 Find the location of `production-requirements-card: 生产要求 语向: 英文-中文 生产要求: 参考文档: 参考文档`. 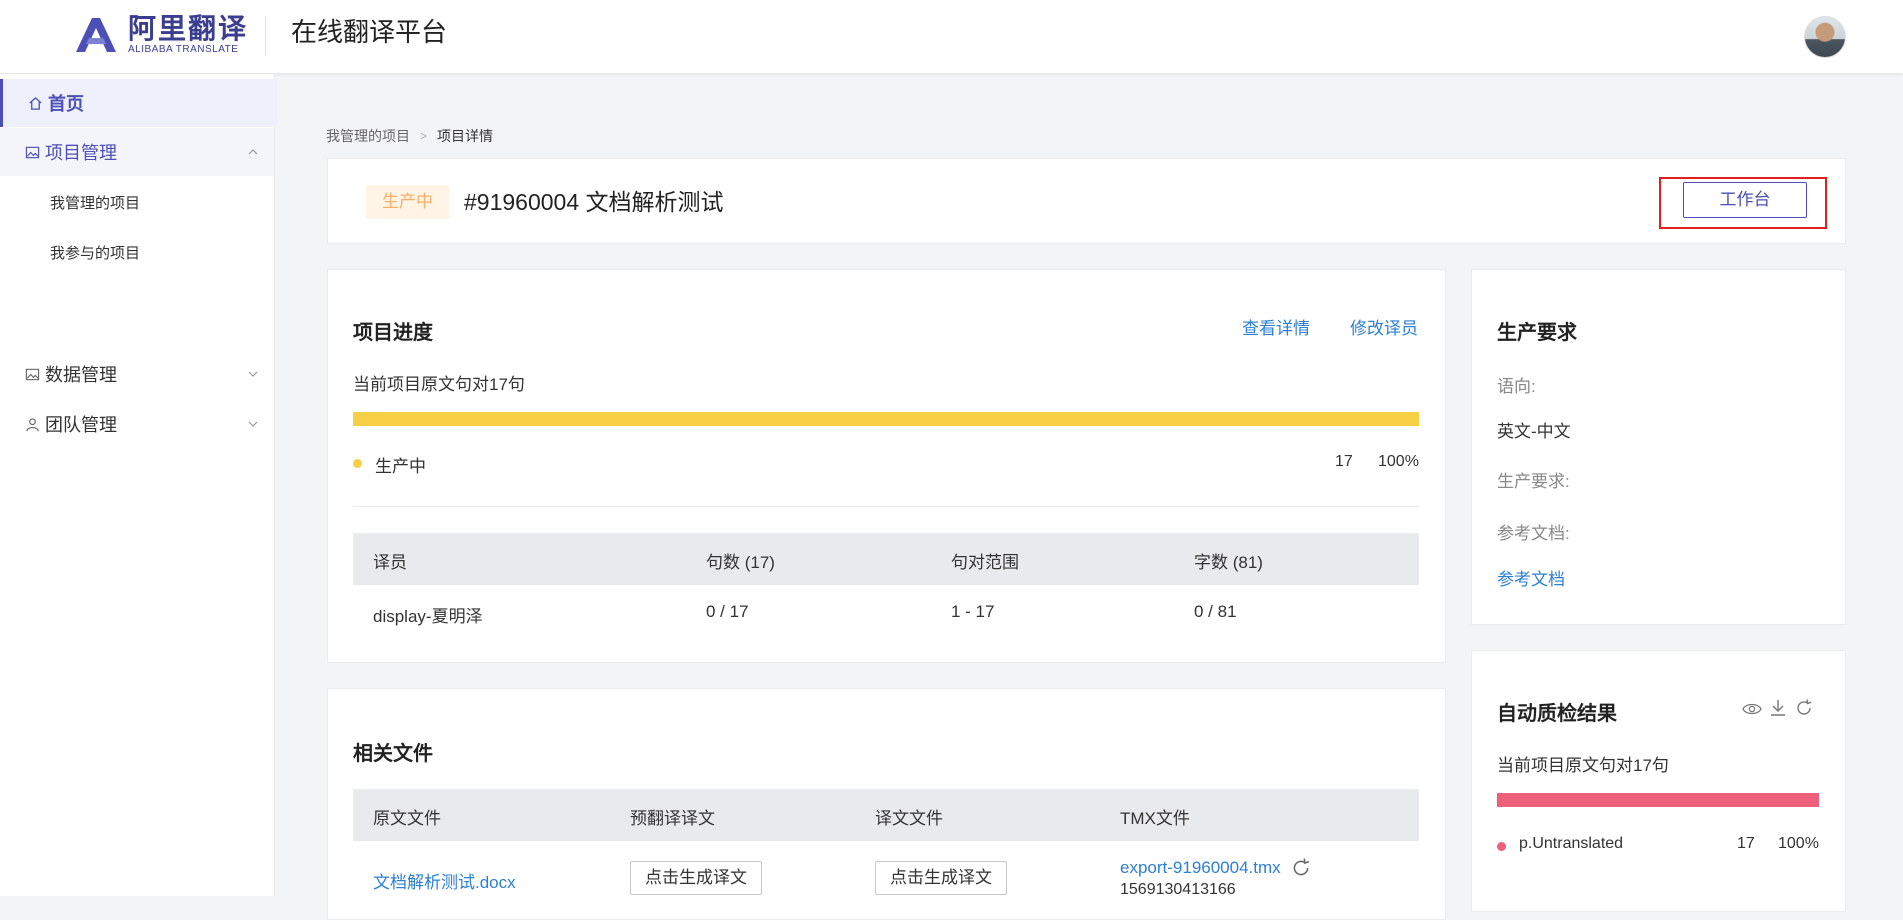

production-requirements-card: 生产要求 语向: 英文-中文 生产要求: 参考文档: 参考文档 is located at coordinates (1658, 447).